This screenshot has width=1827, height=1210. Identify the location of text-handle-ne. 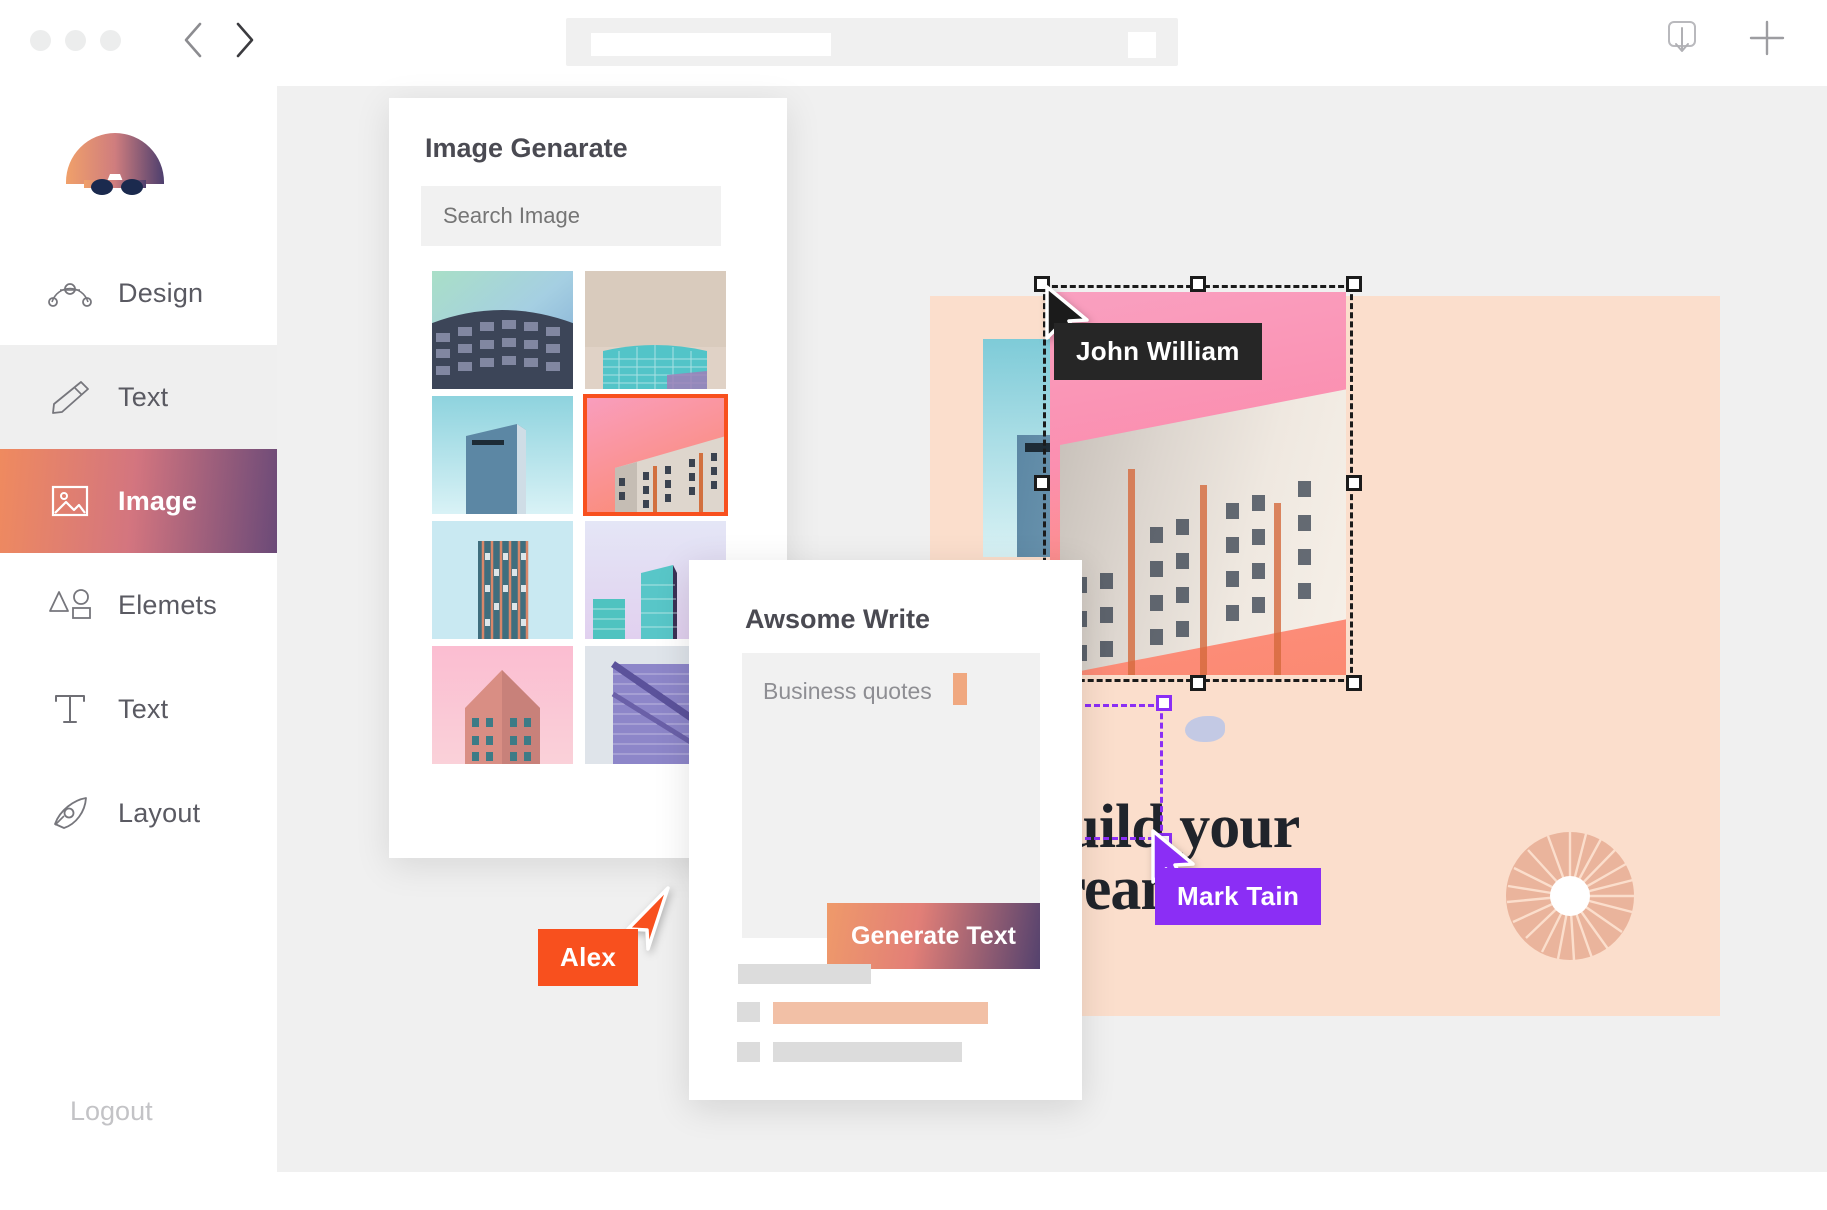
(1164, 703).